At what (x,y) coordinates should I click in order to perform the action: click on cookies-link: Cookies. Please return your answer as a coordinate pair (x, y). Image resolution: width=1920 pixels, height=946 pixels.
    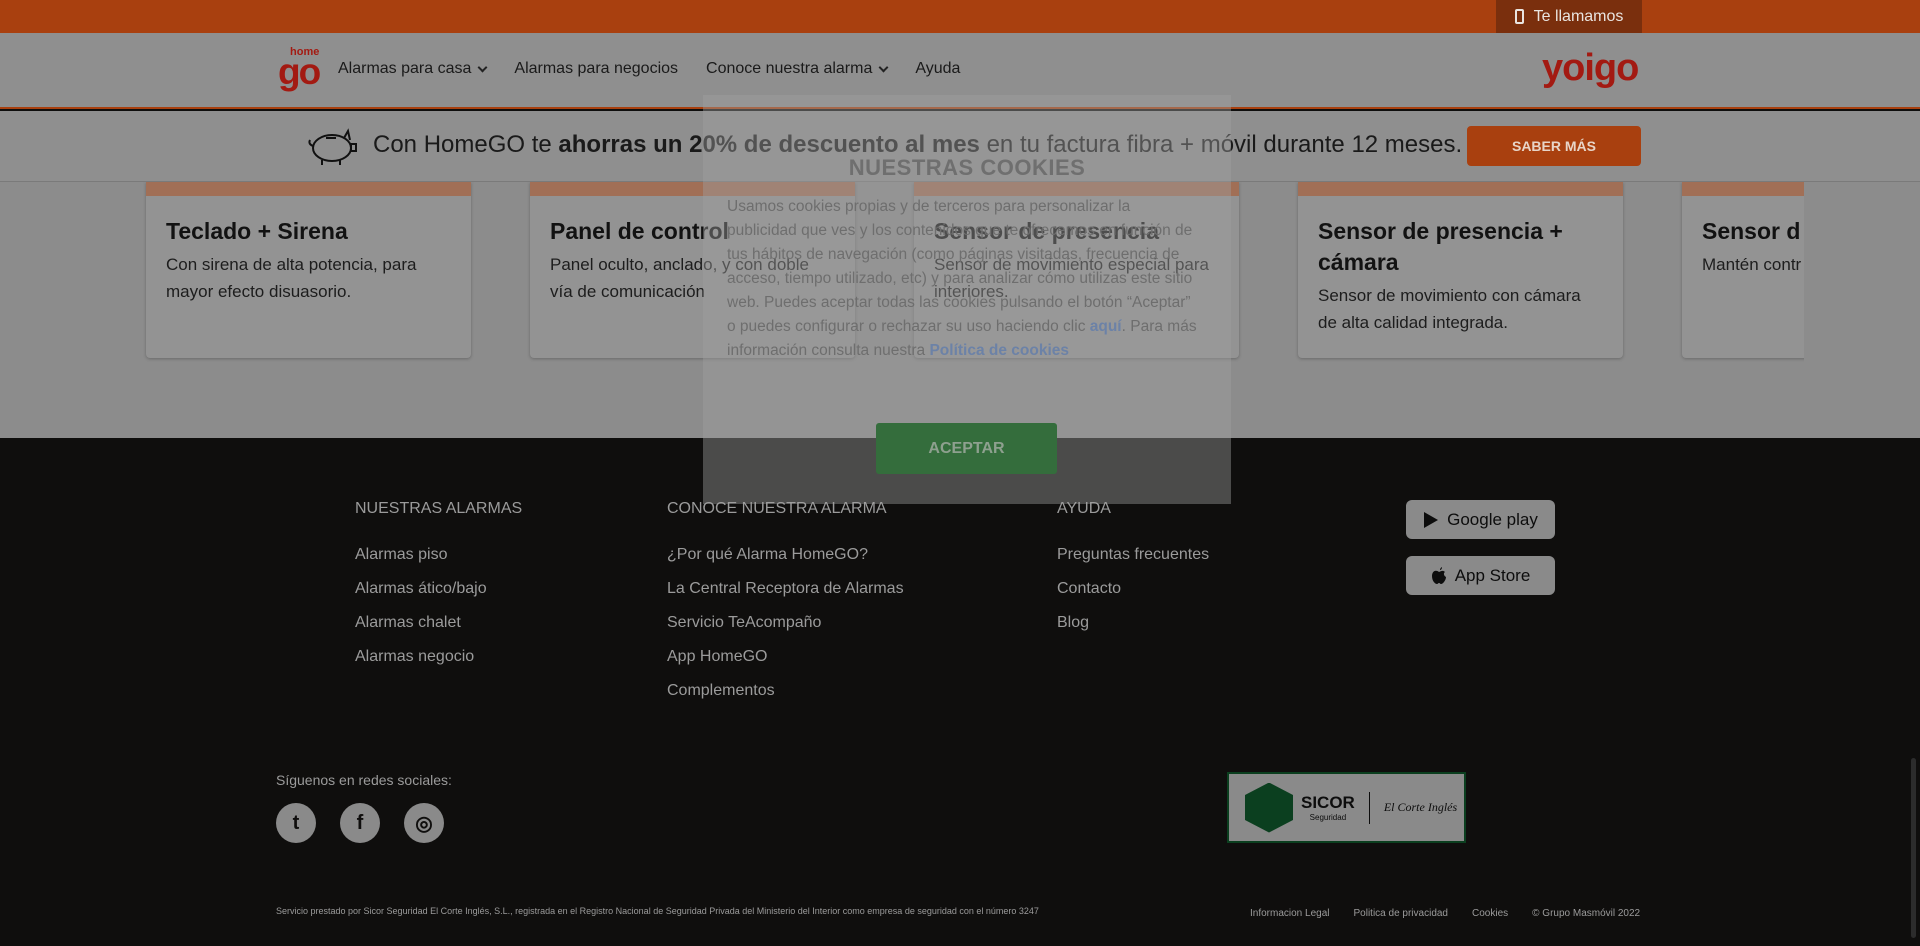
    Looking at the image, I should click on (1490, 913).